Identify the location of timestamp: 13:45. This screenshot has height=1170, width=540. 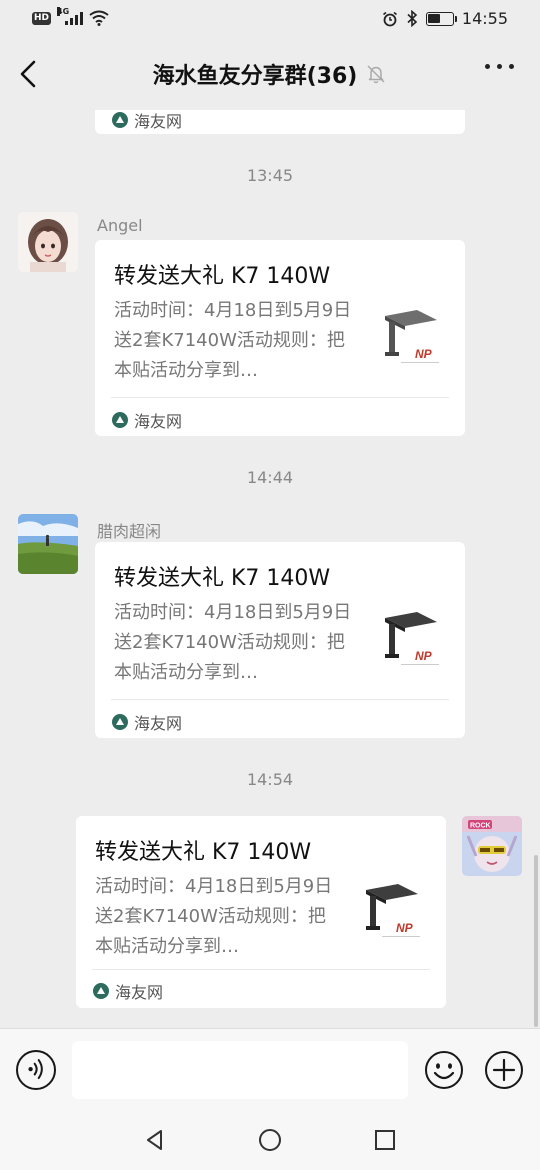
(270, 175).